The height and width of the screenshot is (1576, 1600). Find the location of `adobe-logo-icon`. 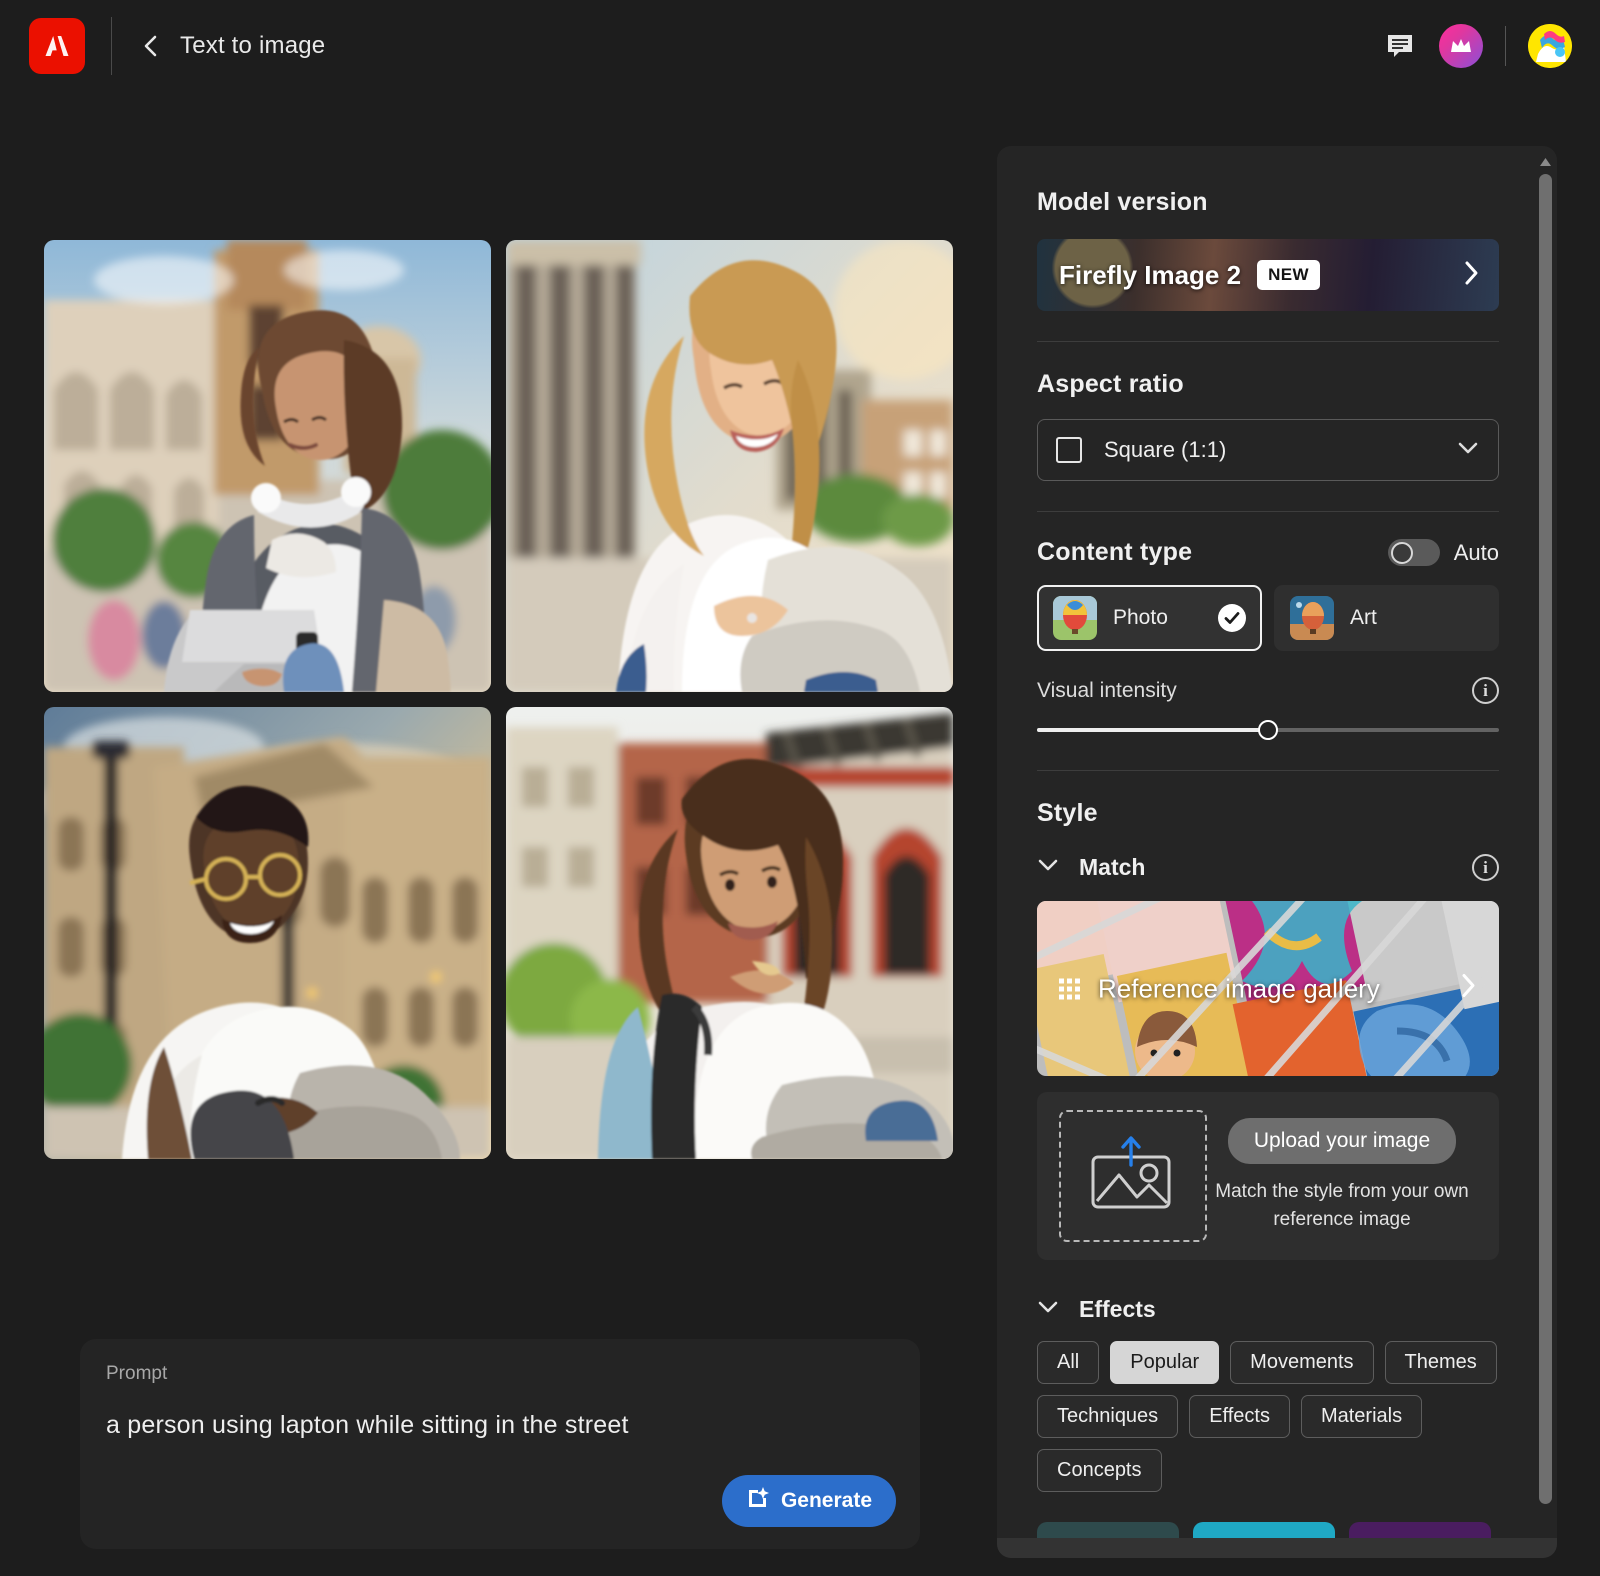

adobe-logo-icon is located at coordinates (57, 45).